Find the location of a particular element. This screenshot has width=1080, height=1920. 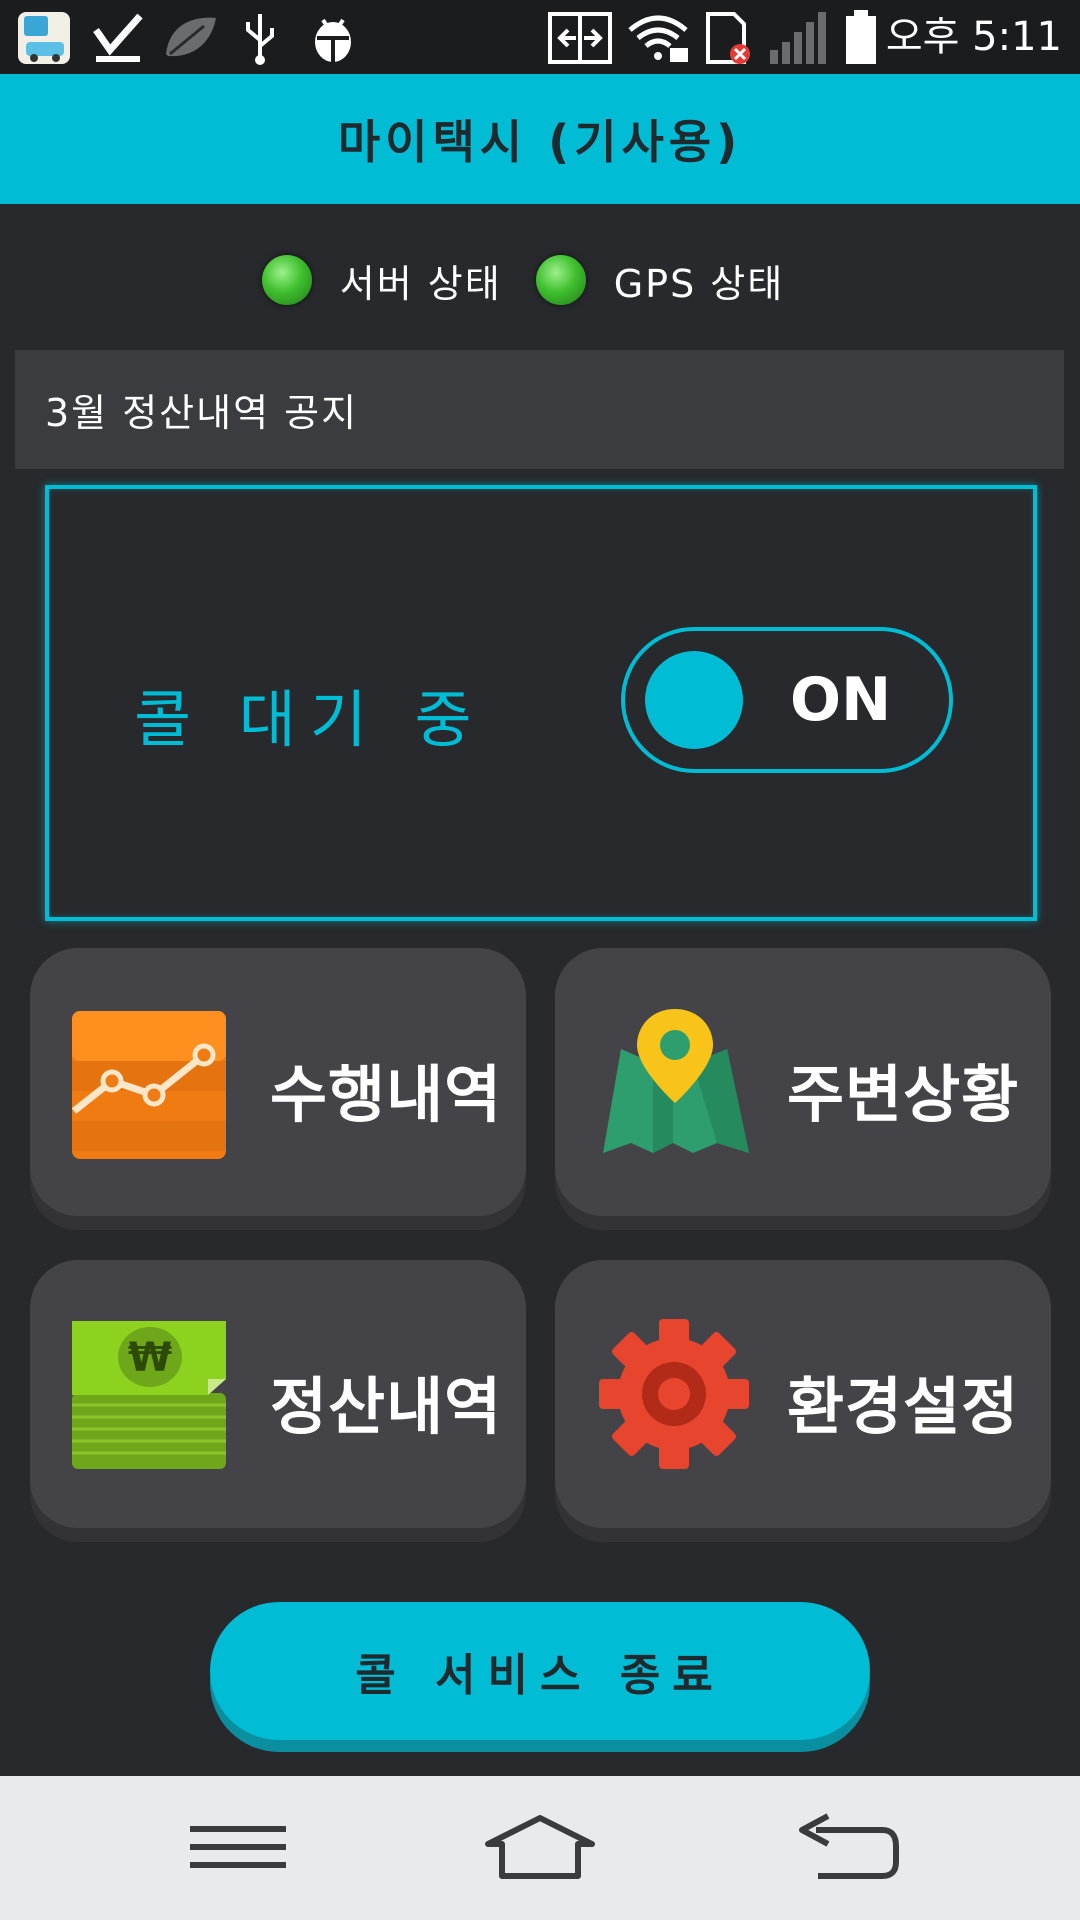

server-status-label: 서버 상태 is located at coordinates (420, 283).